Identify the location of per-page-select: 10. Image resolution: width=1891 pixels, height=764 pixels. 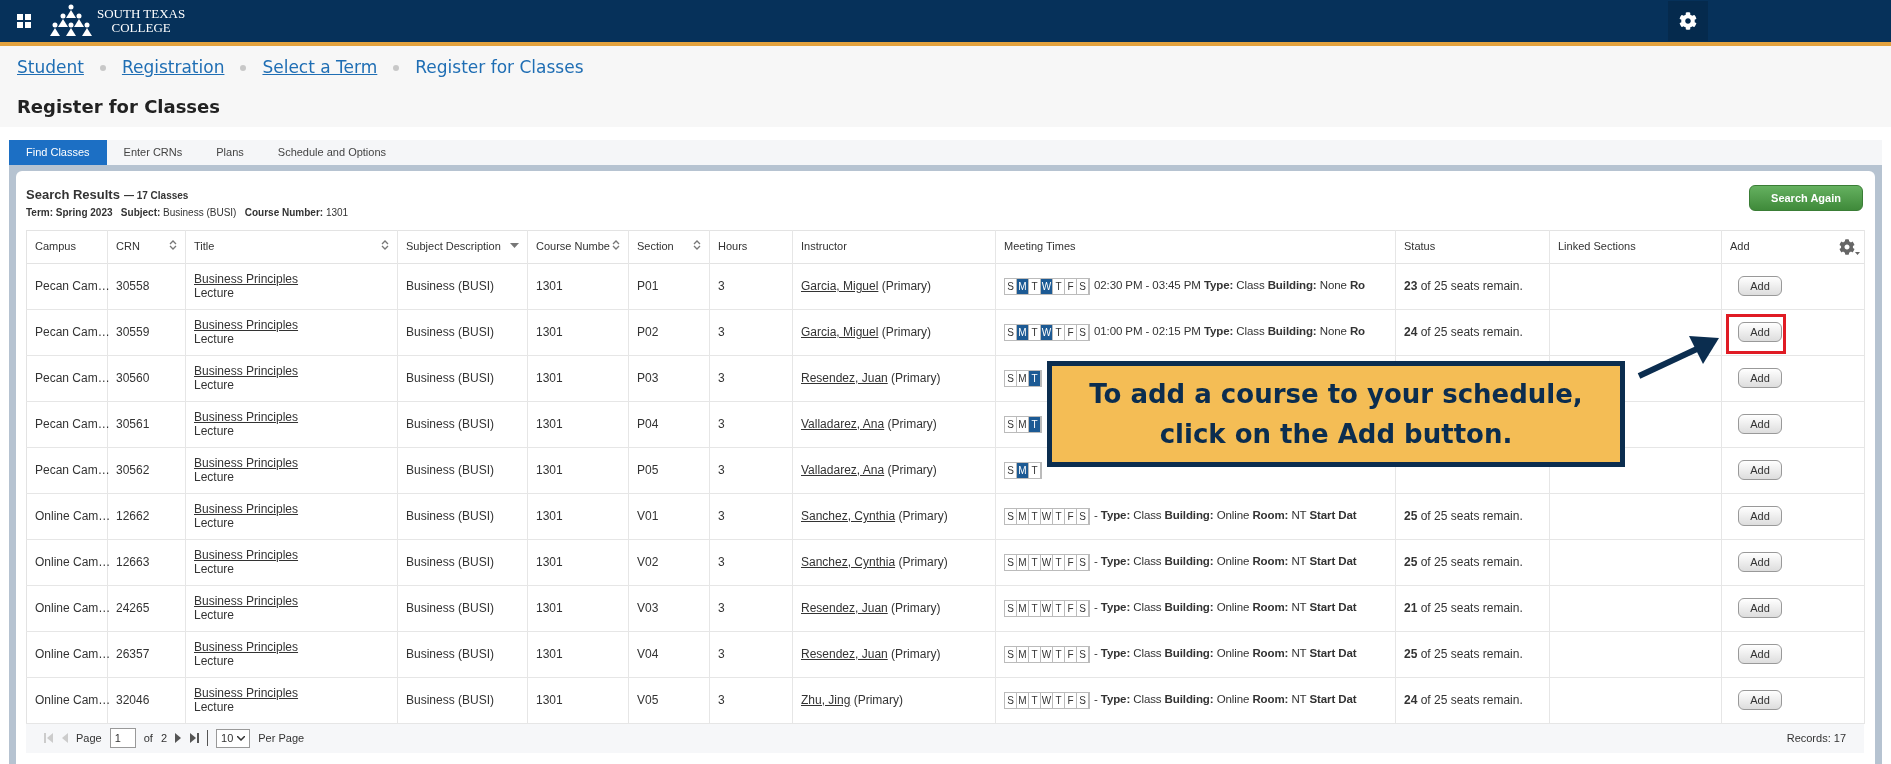
(233, 738).